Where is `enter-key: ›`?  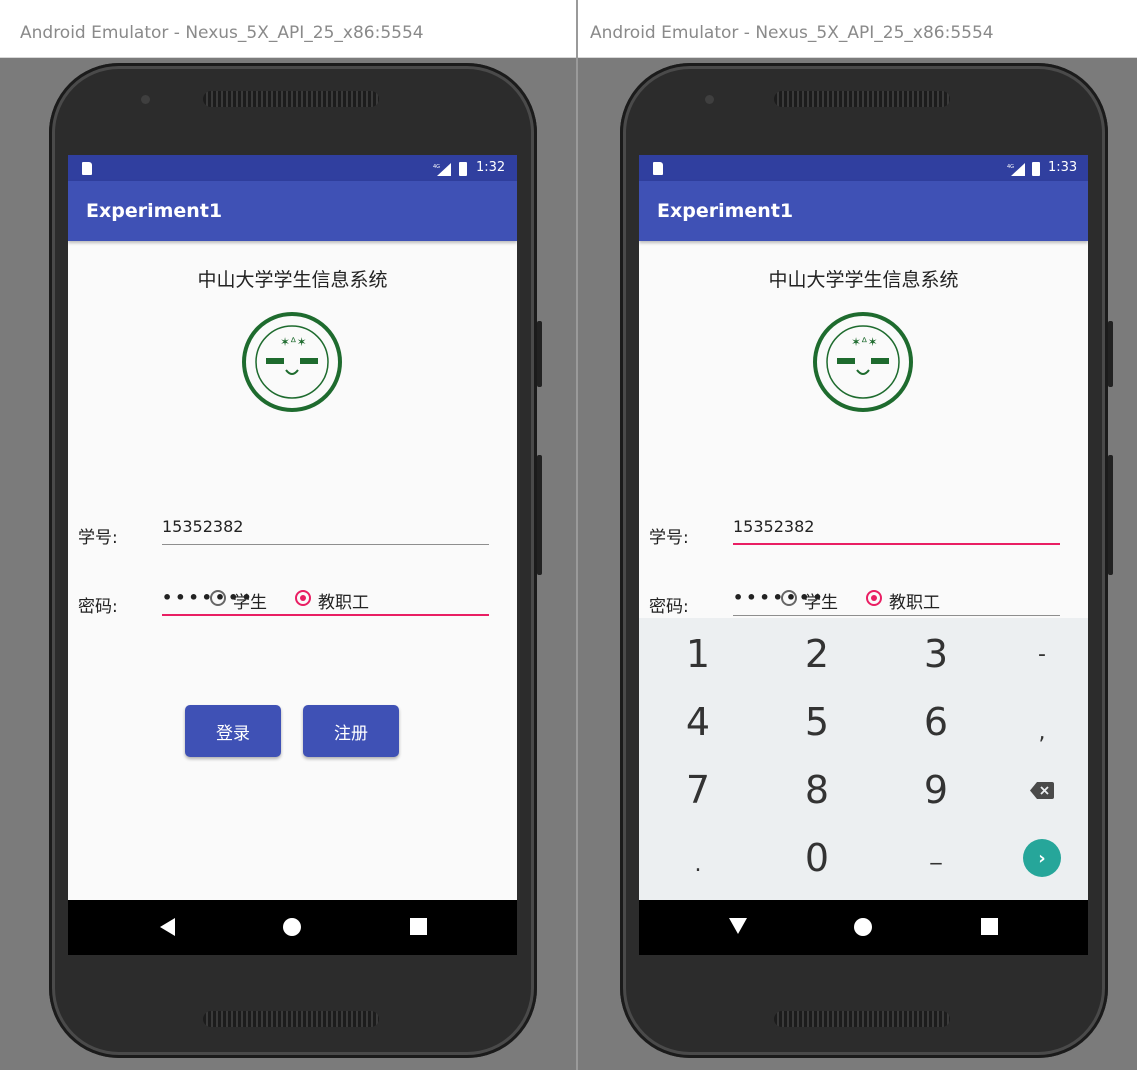 enter-key: › is located at coordinates (1037, 858).